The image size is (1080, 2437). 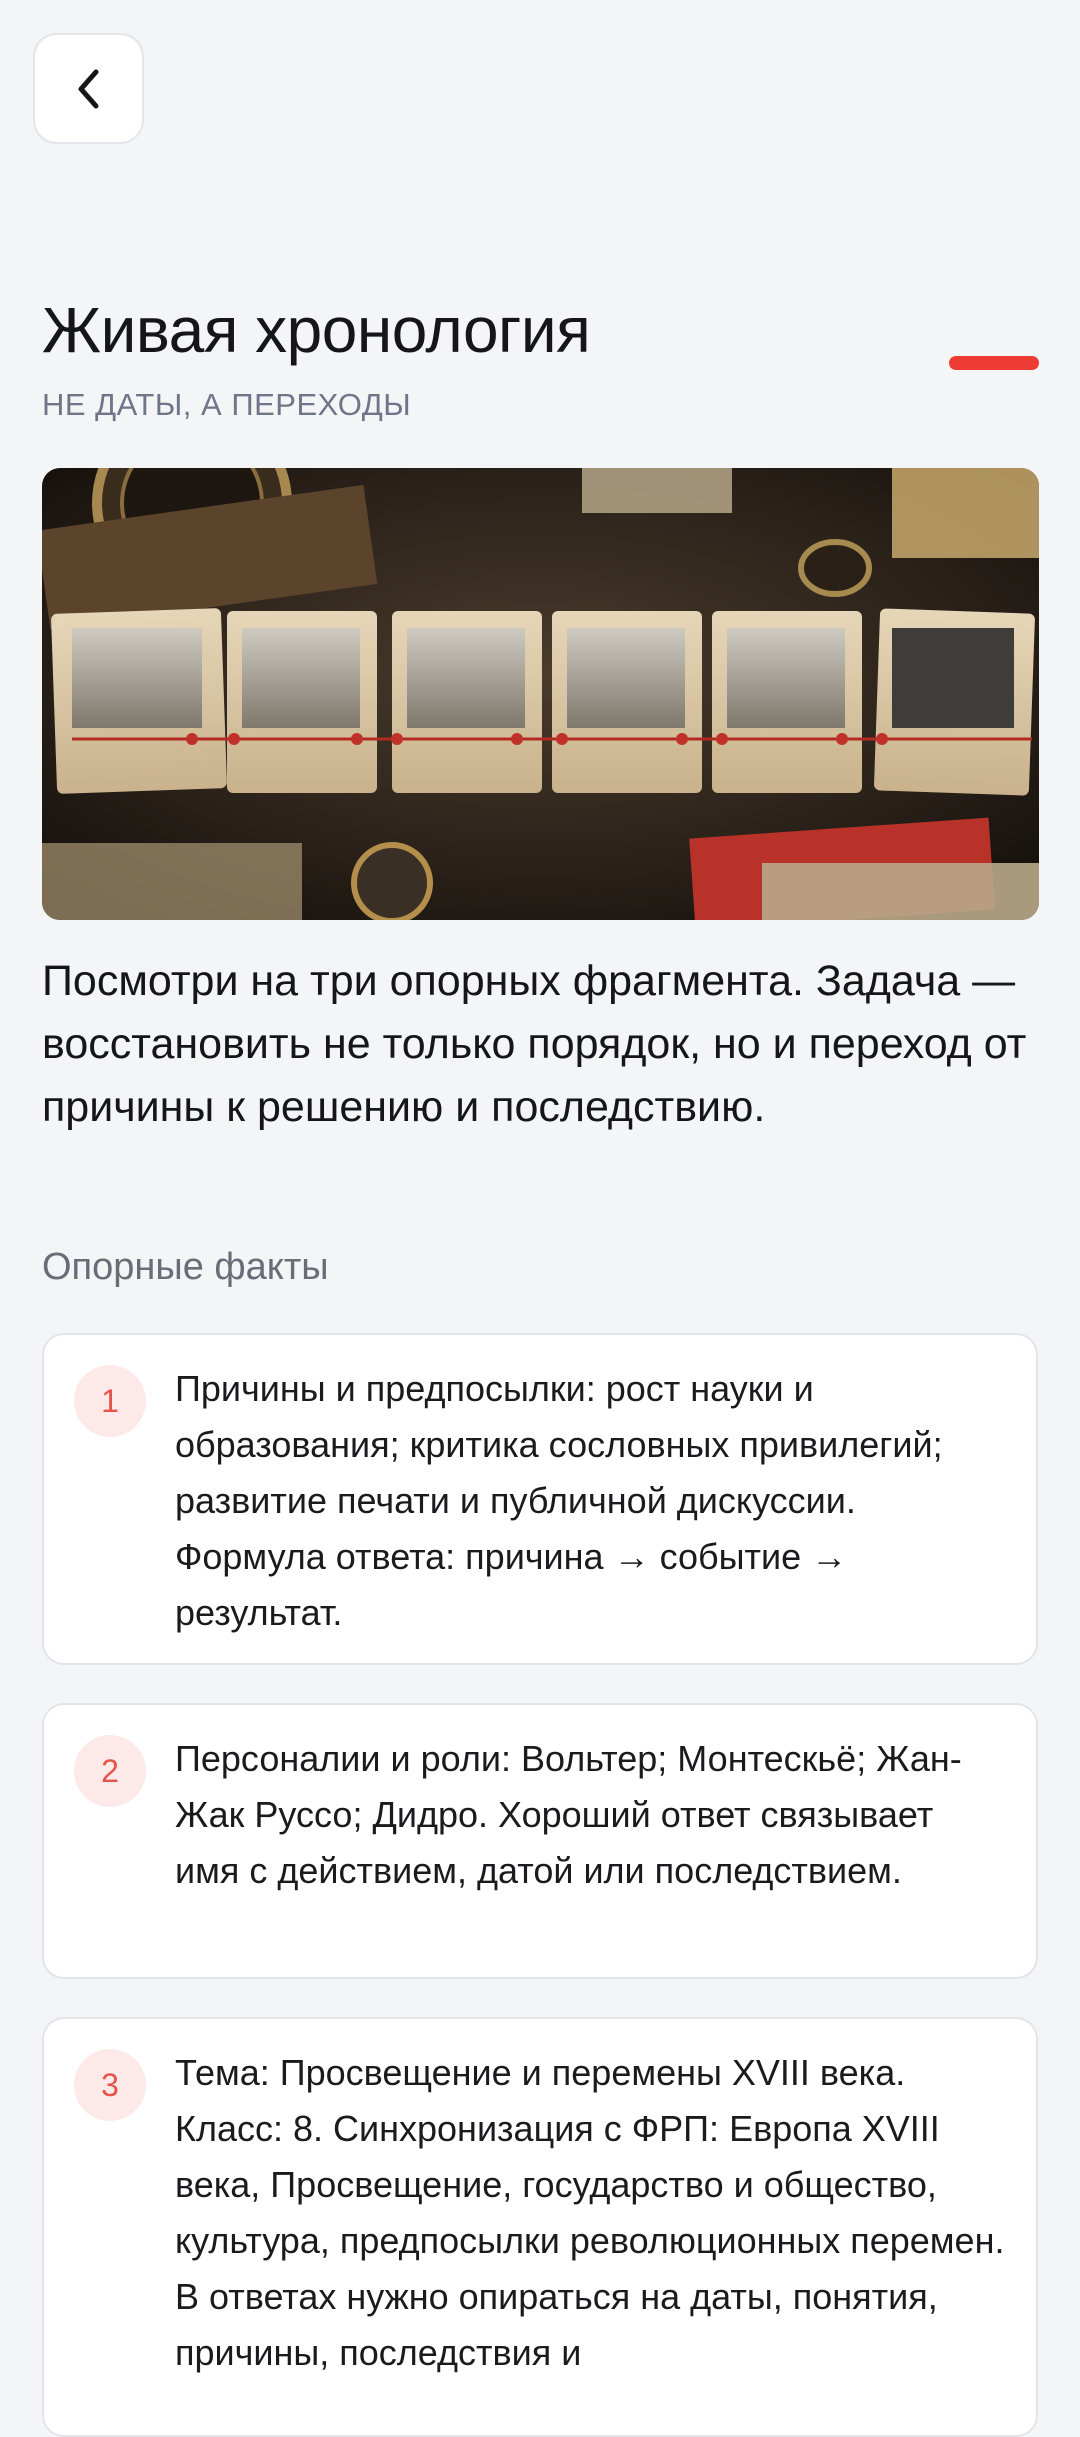 What do you see at coordinates (316, 330) in the screenshot?
I see `page-title: Живая хронология` at bounding box center [316, 330].